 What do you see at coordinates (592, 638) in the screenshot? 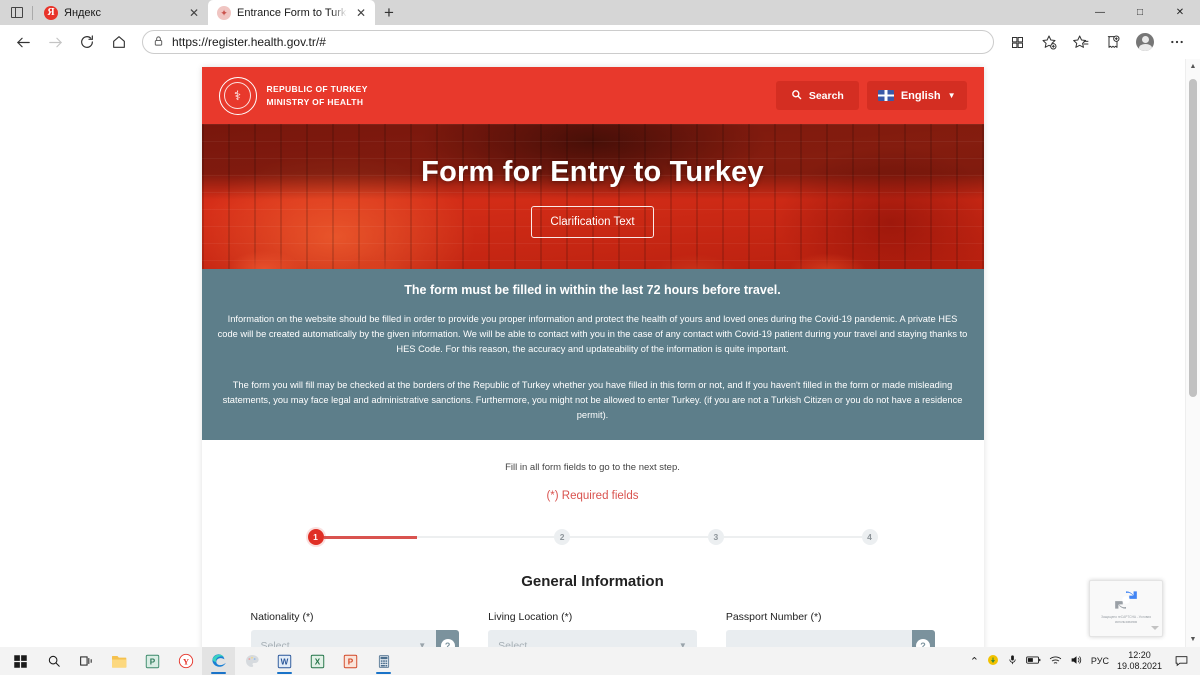
I see `living-location-select: Select ▼` at bounding box center [592, 638].